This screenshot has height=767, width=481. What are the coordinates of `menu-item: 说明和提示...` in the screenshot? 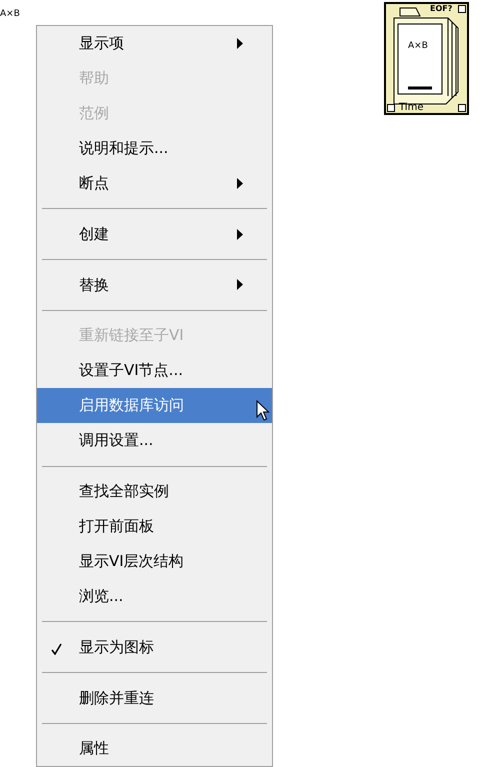 It's located at (154, 148).